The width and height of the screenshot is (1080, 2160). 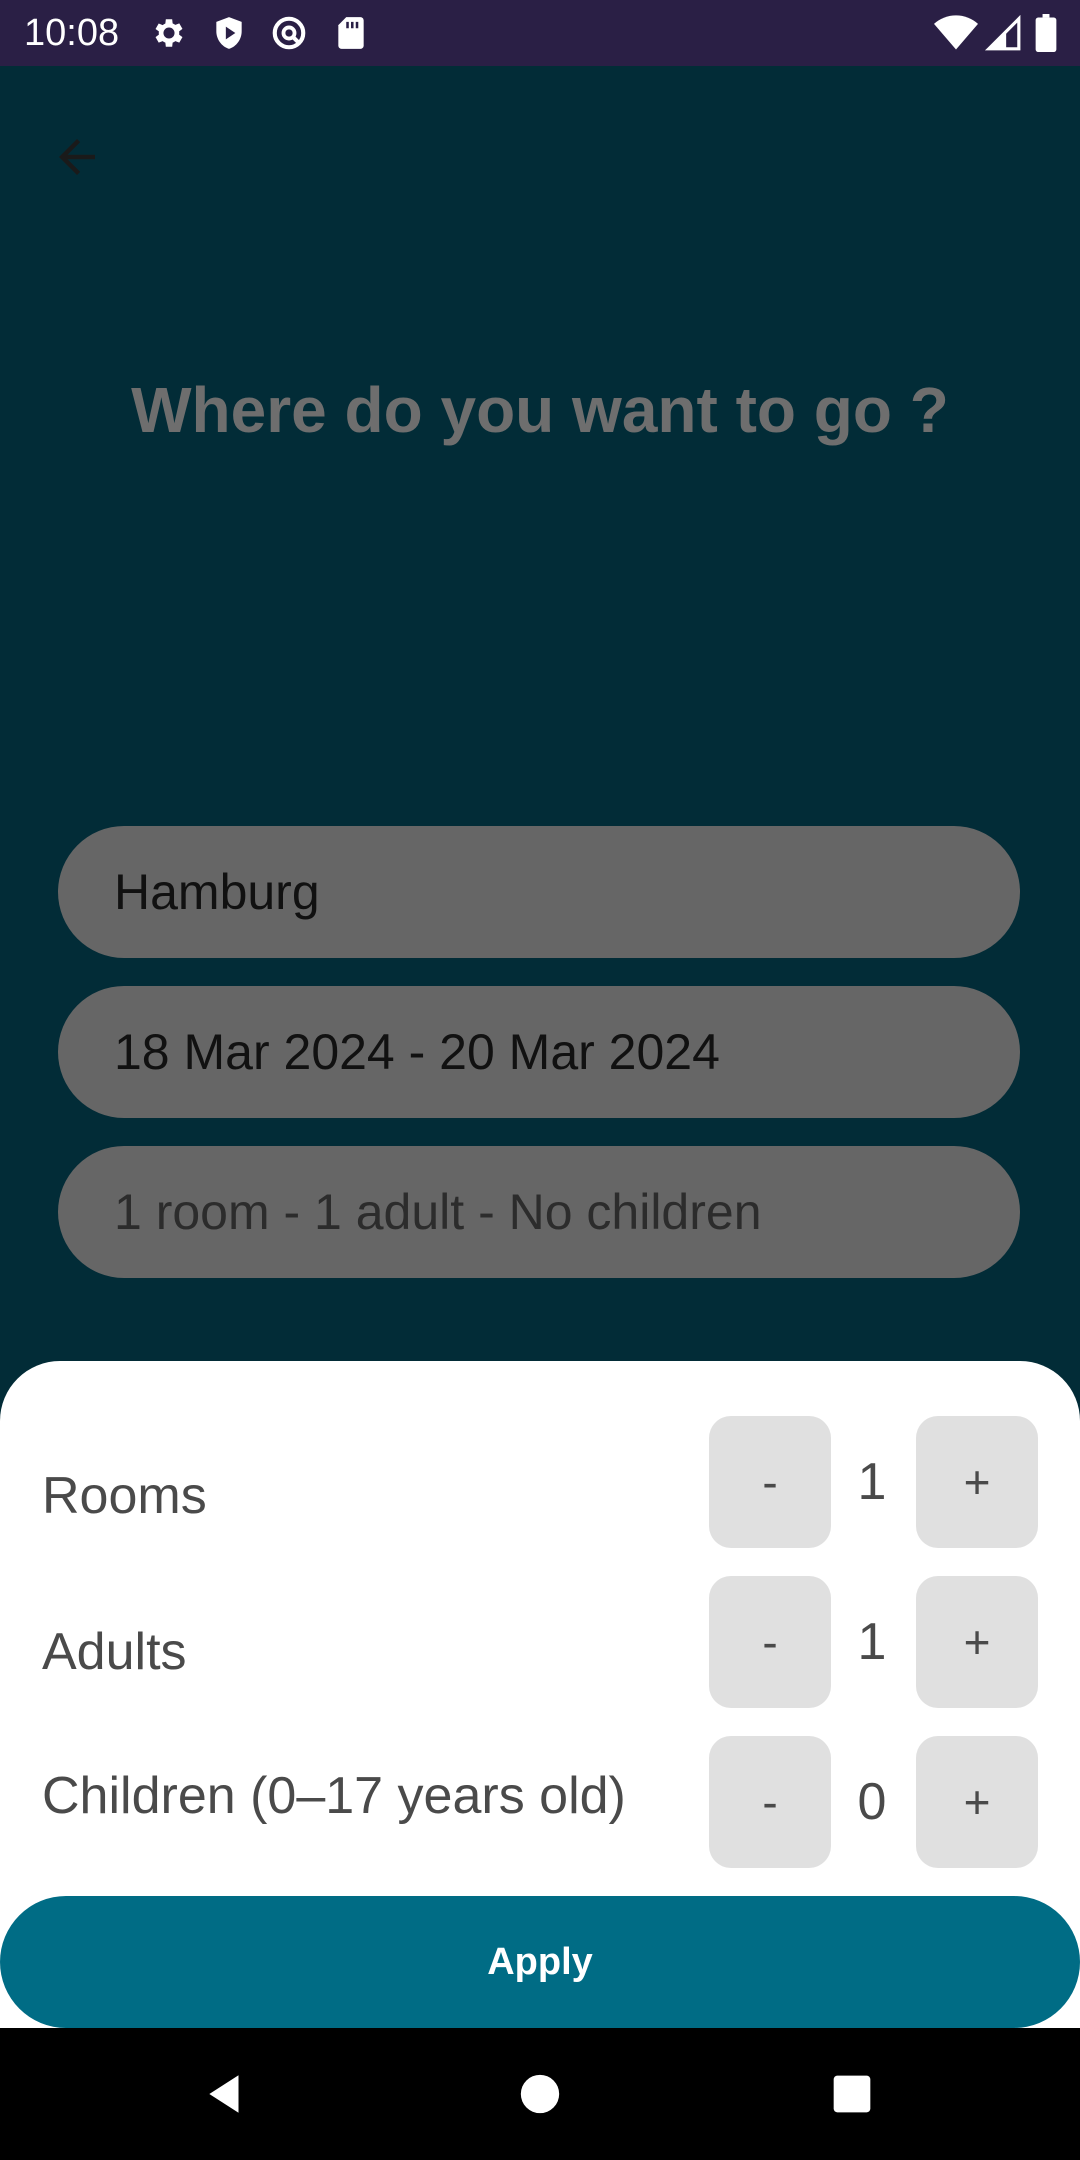 I want to click on arrow-back-icon, so click(x=77, y=157).